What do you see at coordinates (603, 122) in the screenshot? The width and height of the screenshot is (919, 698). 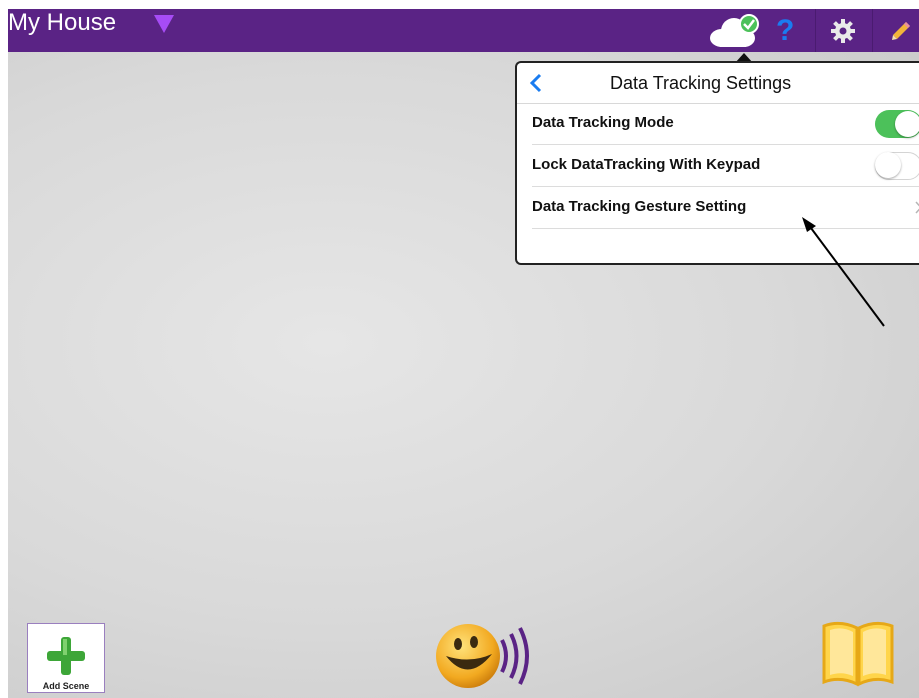 I see `row-label: Data Tracking Mode` at bounding box center [603, 122].